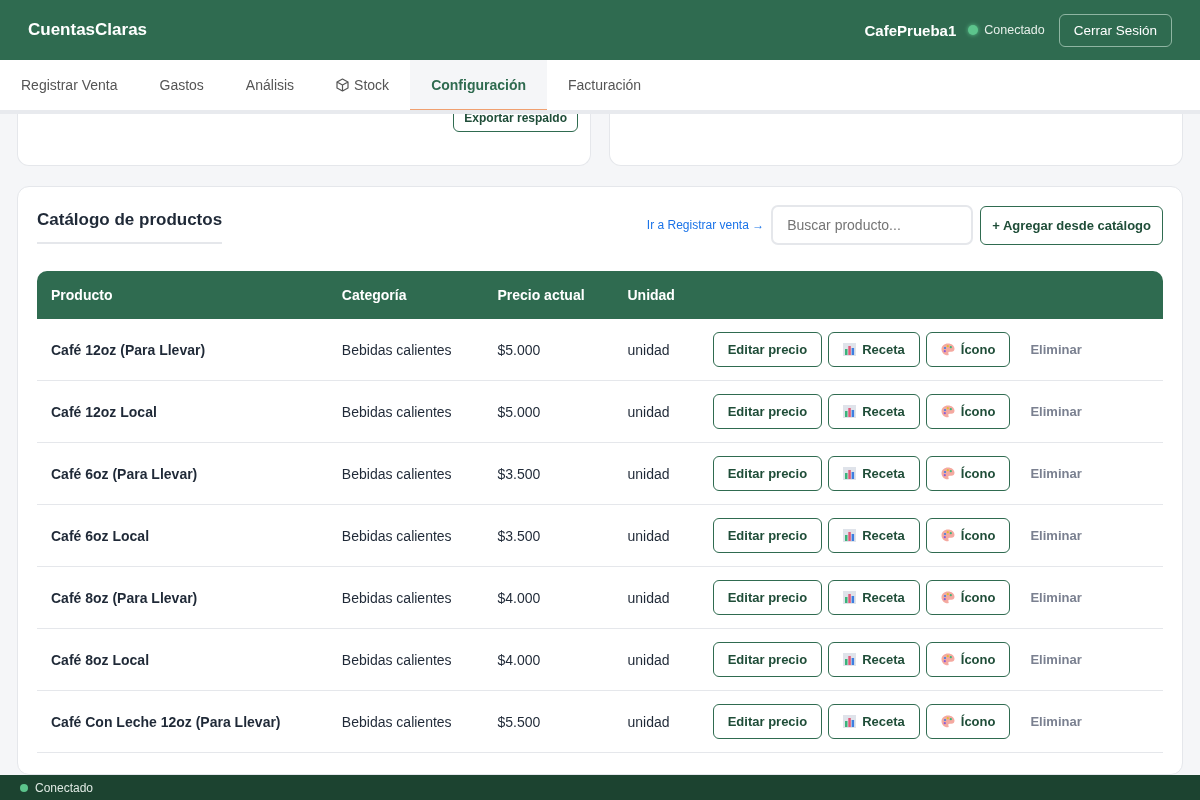 The image size is (1200, 800). What do you see at coordinates (705, 225) in the screenshot?
I see `register-sale-link: Ir a Registrar venta →` at bounding box center [705, 225].